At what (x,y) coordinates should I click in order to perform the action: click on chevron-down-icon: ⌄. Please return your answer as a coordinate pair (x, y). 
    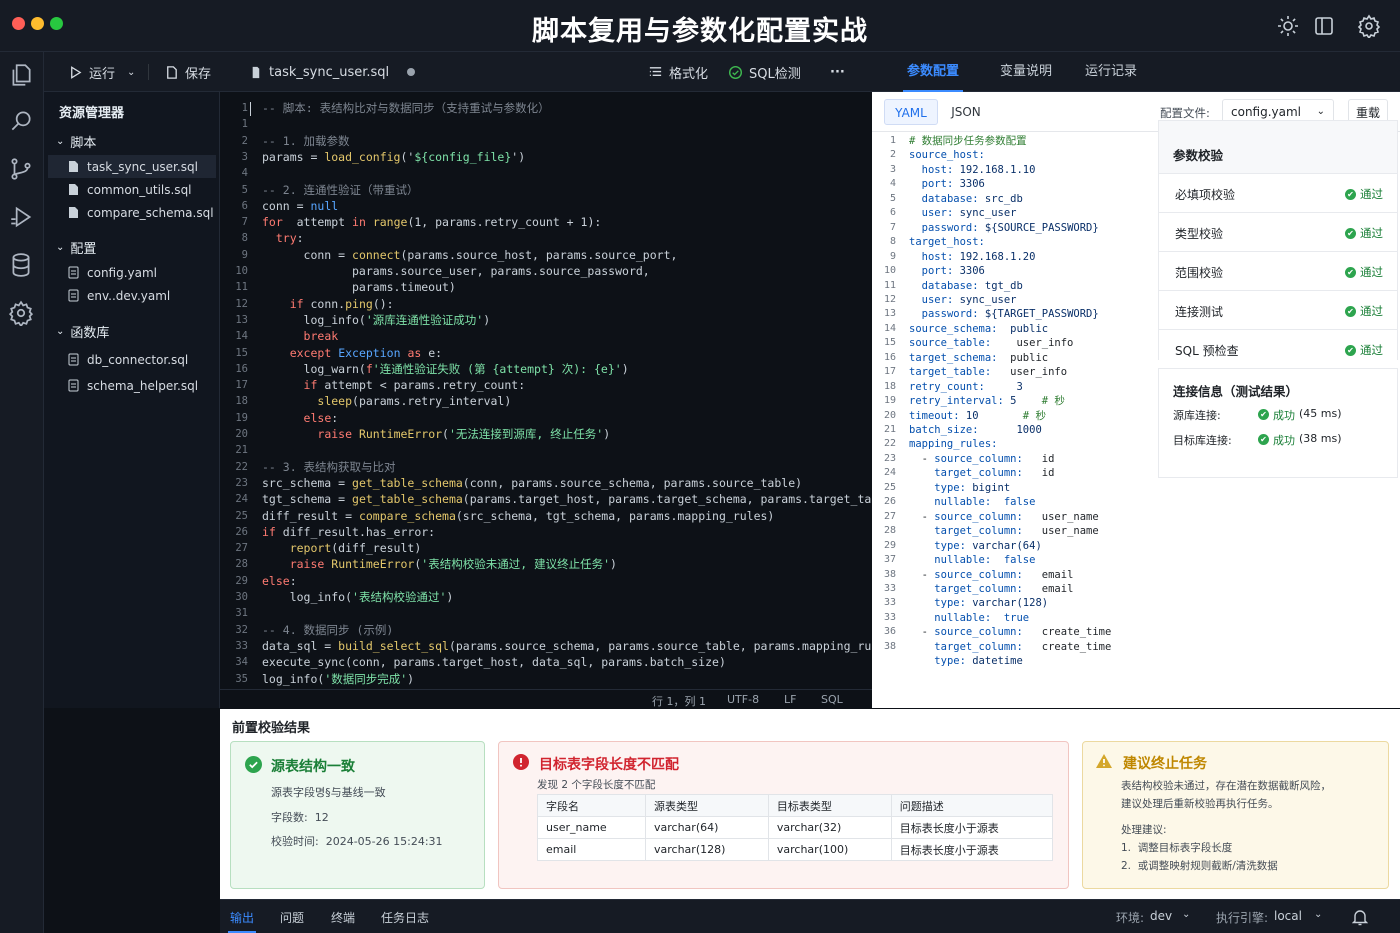
    Looking at the image, I should click on (1318, 914).